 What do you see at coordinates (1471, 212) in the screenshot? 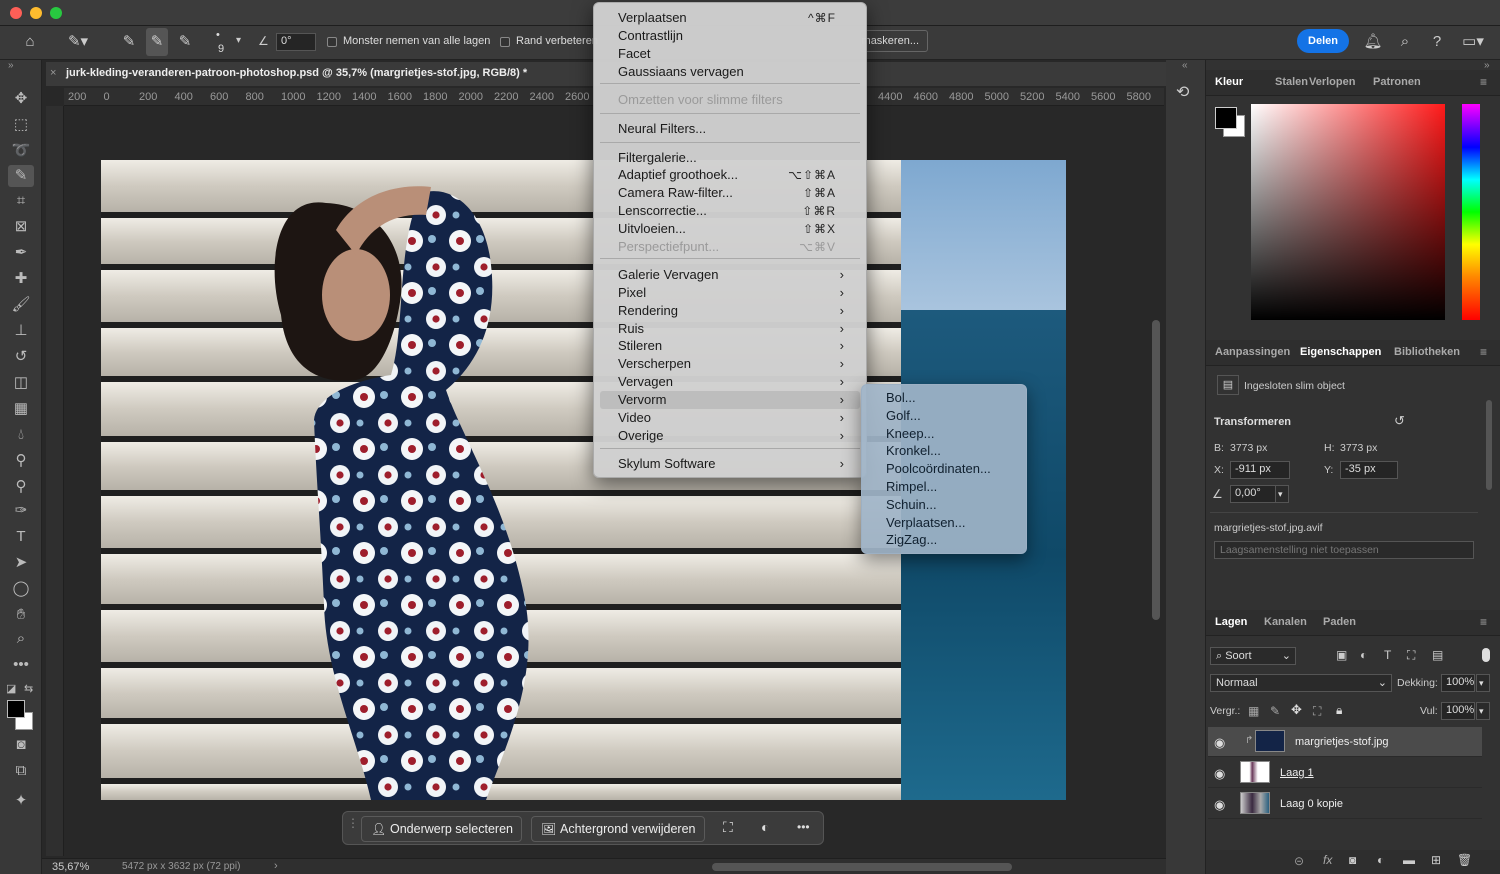
I see `hue-slider` at bounding box center [1471, 212].